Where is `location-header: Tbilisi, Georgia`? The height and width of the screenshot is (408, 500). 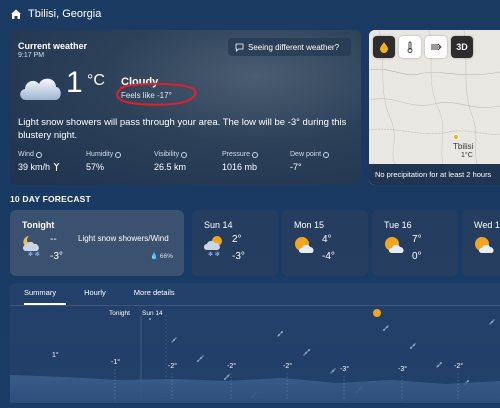 location-header: Tbilisi, Georgia is located at coordinates (55, 14).